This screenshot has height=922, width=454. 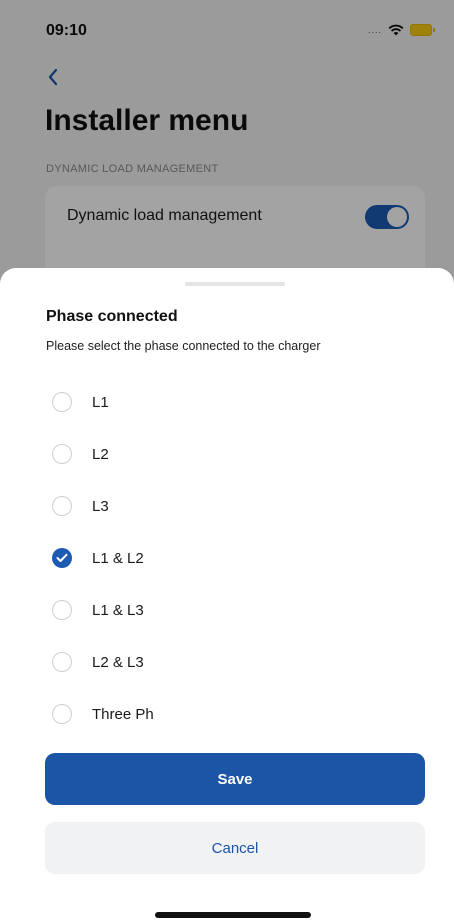 What do you see at coordinates (235, 284) in the screenshot?
I see `sheet-grabber` at bounding box center [235, 284].